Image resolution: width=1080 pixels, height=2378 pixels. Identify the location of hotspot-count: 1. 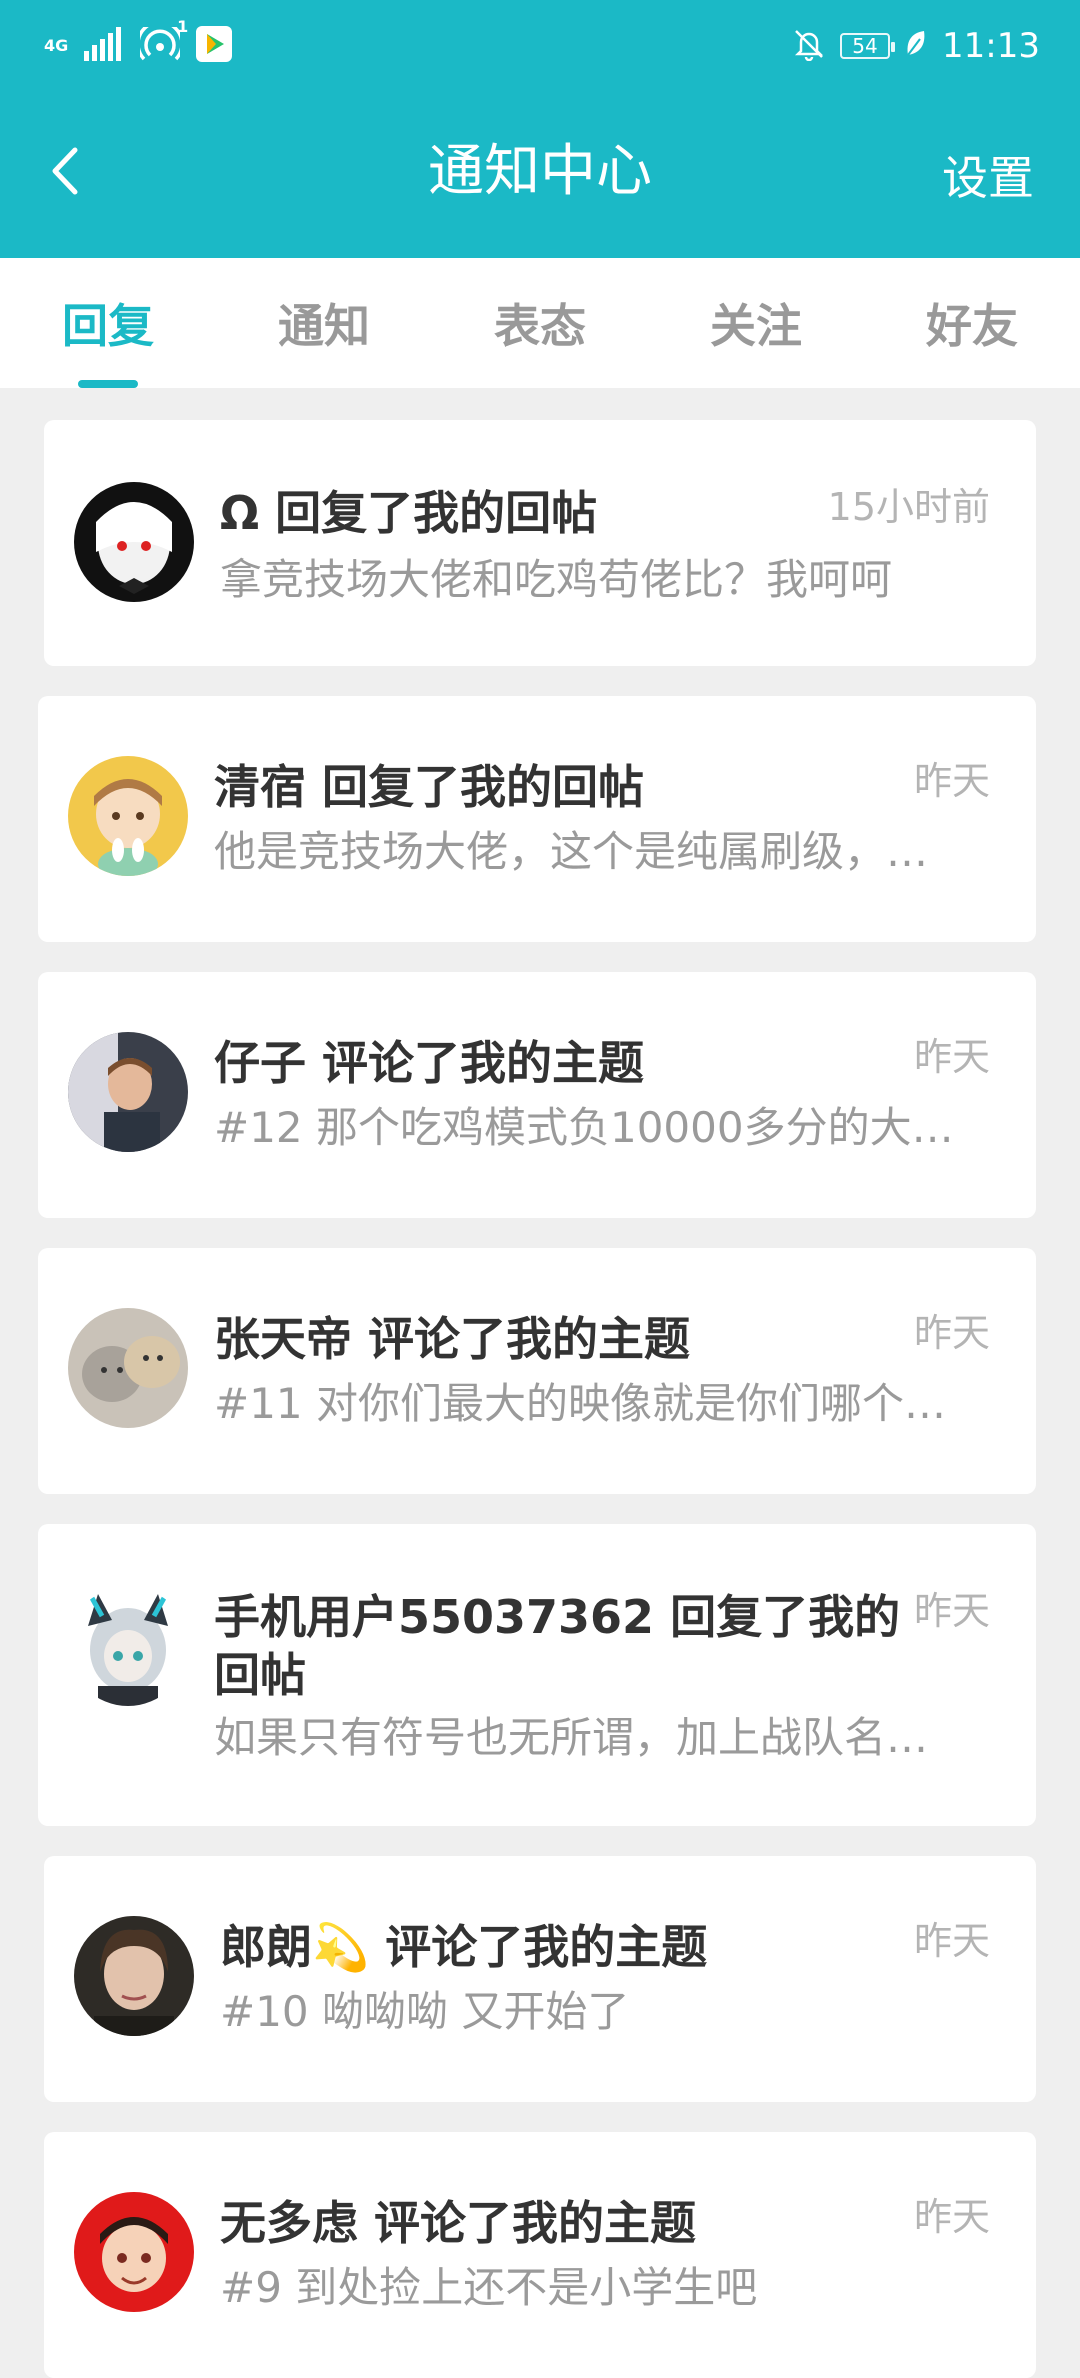
(183, 26).